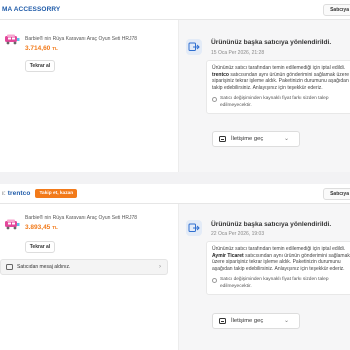 This screenshot has width=350, height=350. I want to click on product-price: 3.893,45 TL, so click(41, 227).